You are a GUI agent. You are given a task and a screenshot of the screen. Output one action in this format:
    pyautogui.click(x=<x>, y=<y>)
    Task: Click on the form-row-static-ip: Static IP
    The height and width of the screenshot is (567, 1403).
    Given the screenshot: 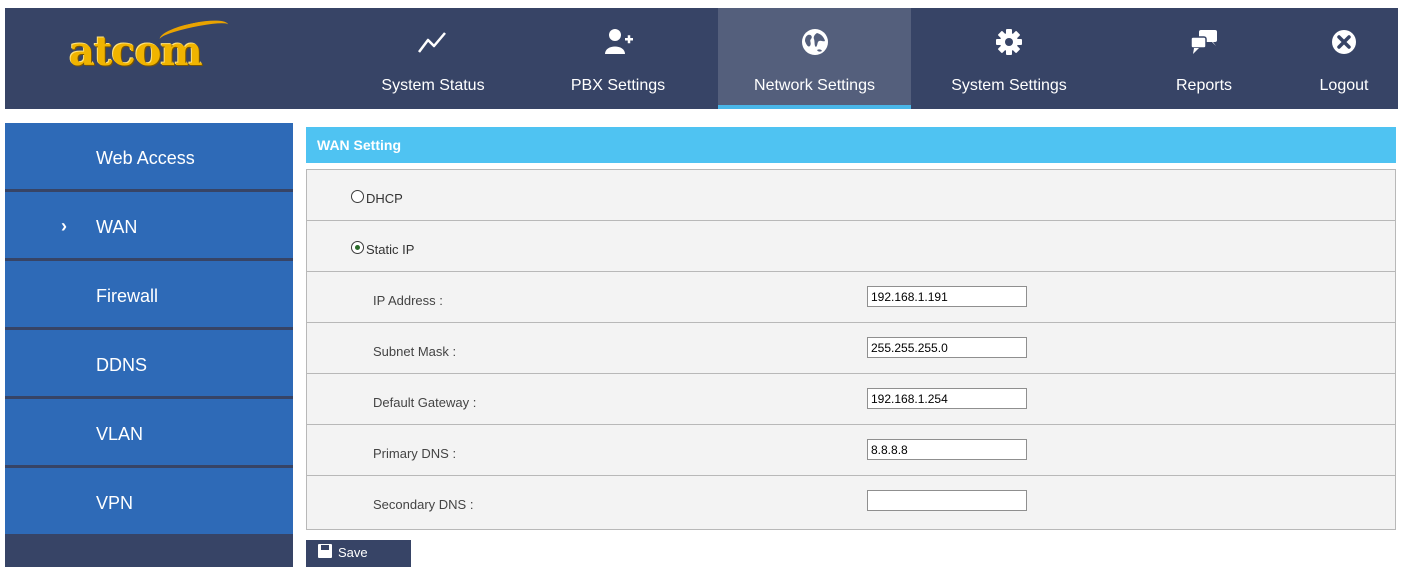 What is the action you would take?
    pyautogui.click(x=851, y=246)
    